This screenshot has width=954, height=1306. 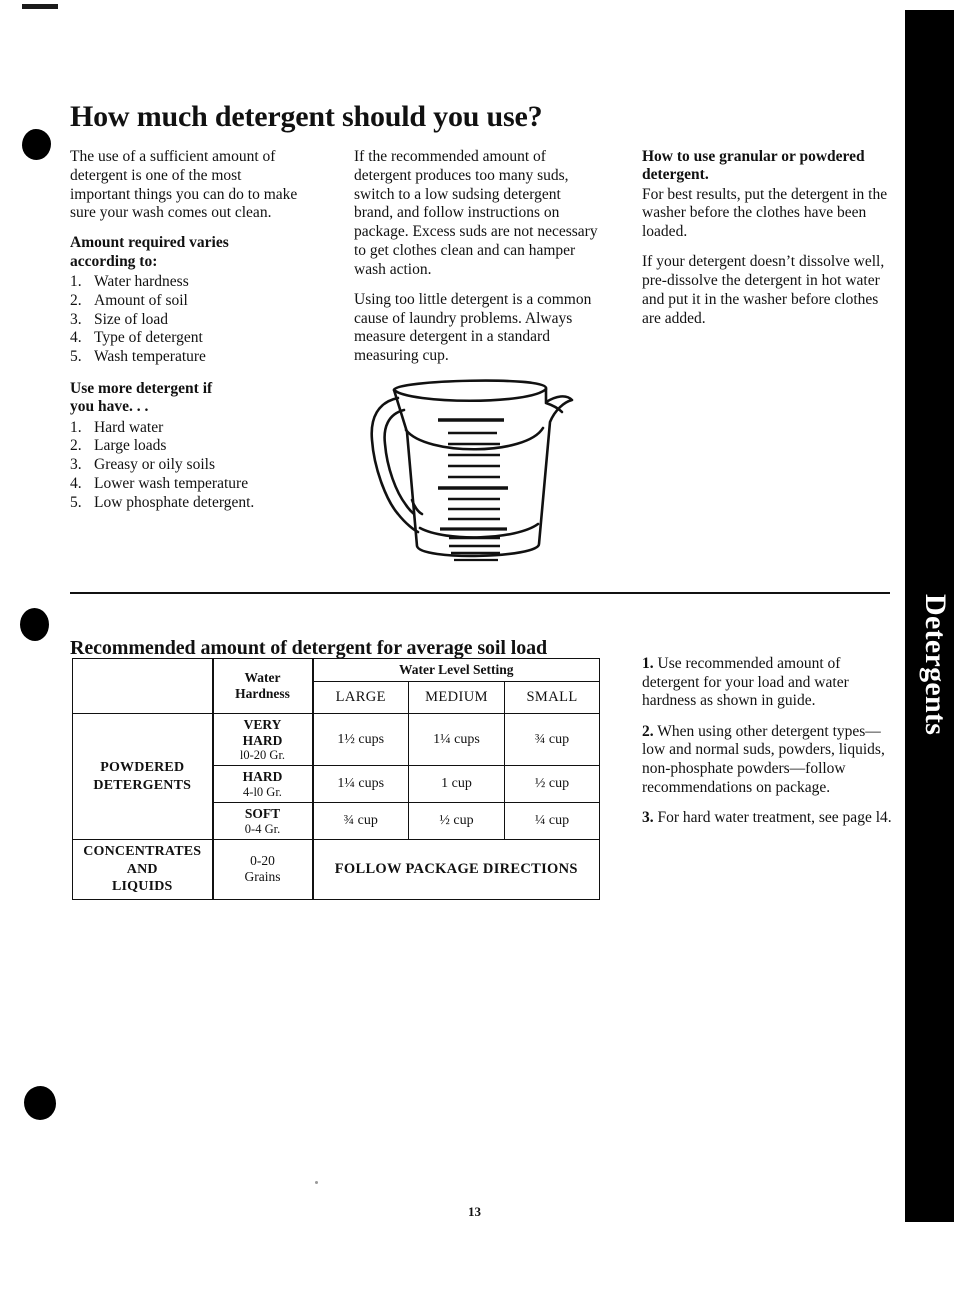 What do you see at coordinates (40, 6) in the screenshot?
I see `page-edge-mark` at bounding box center [40, 6].